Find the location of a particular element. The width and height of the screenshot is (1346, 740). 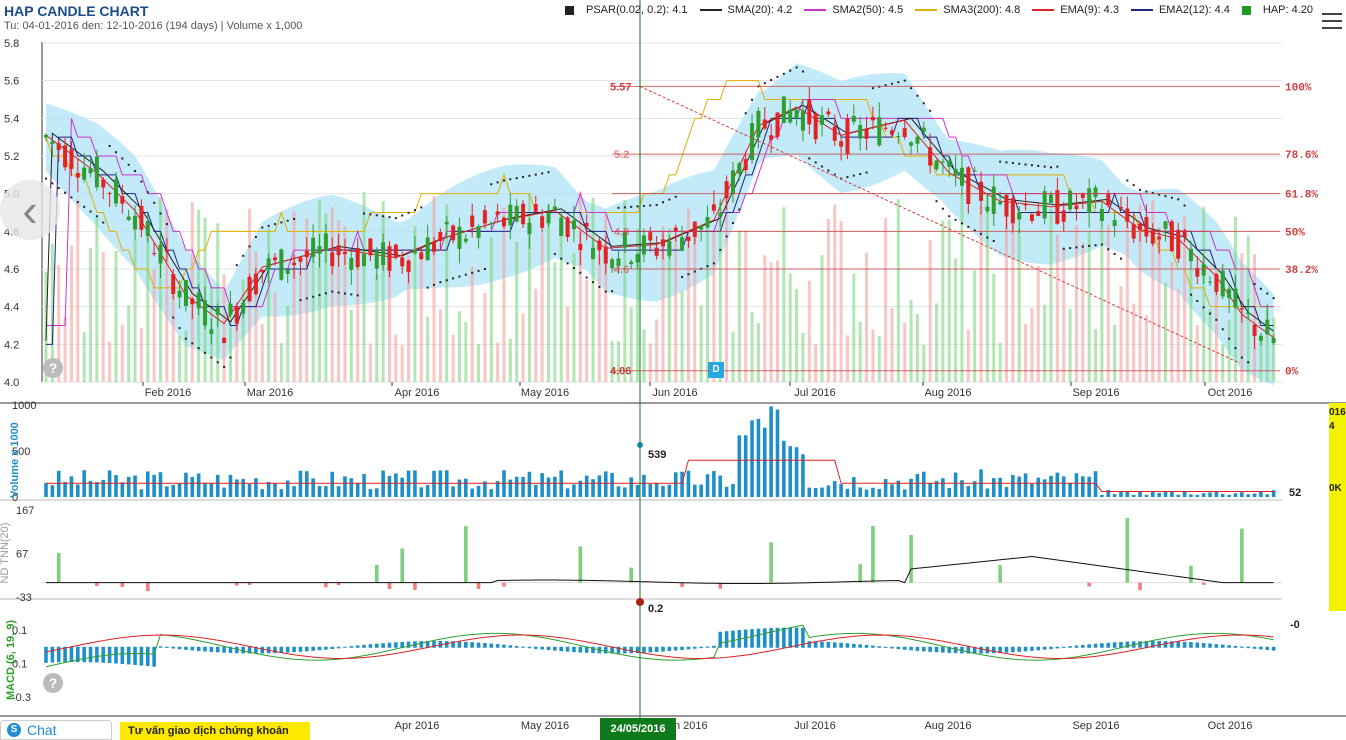

legend-item: EMA(9): 4.3 is located at coordinates (1075, 10).